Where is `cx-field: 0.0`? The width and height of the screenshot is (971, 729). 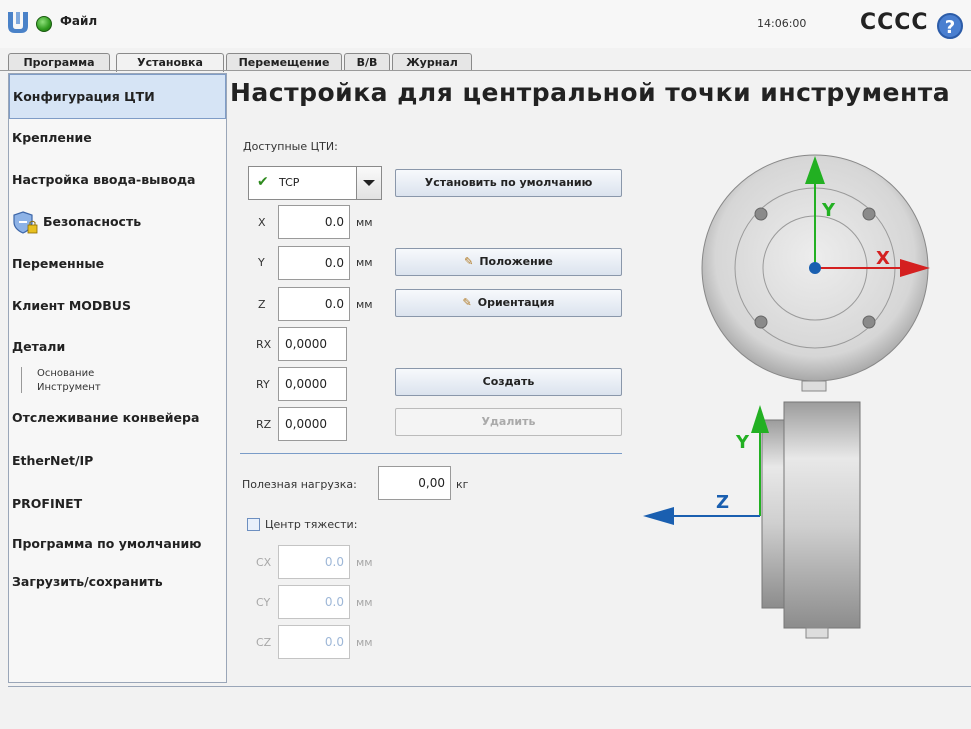
cx-field: 0.0 is located at coordinates (314, 562).